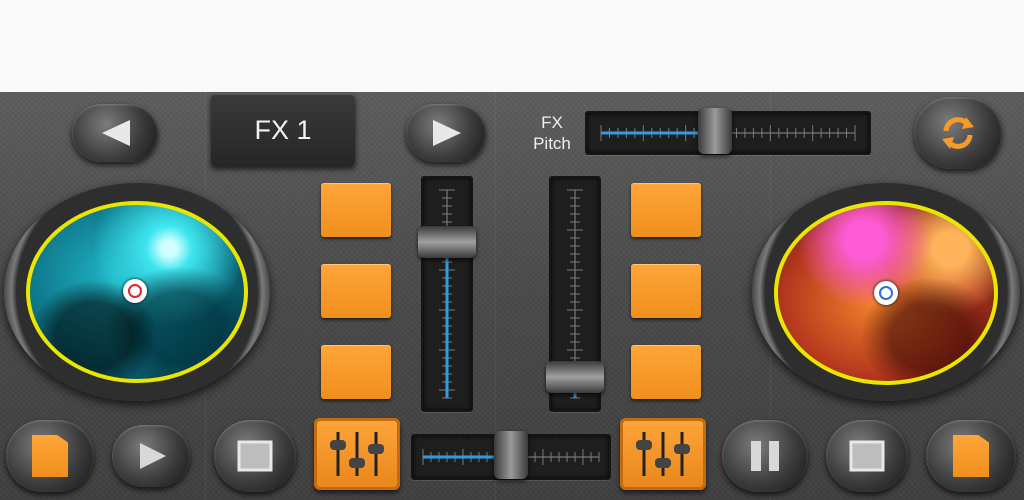 The height and width of the screenshot is (500, 1024). I want to click on fx-pitch-knob, so click(715, 131).